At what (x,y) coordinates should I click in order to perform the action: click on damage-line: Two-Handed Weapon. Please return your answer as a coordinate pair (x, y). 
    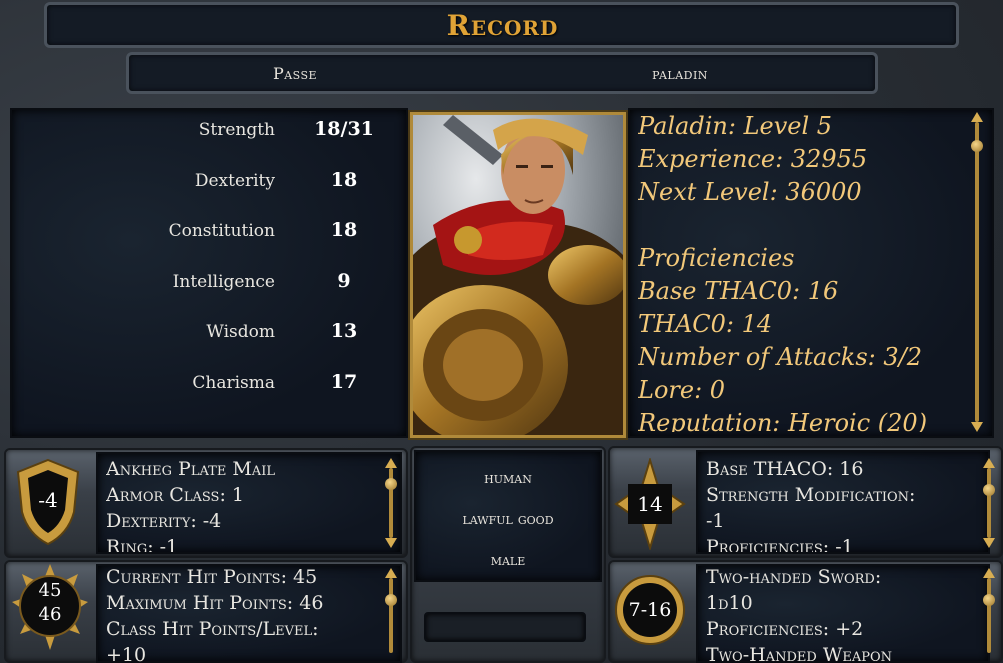
    Looking at the image, I should click on (799, 653).